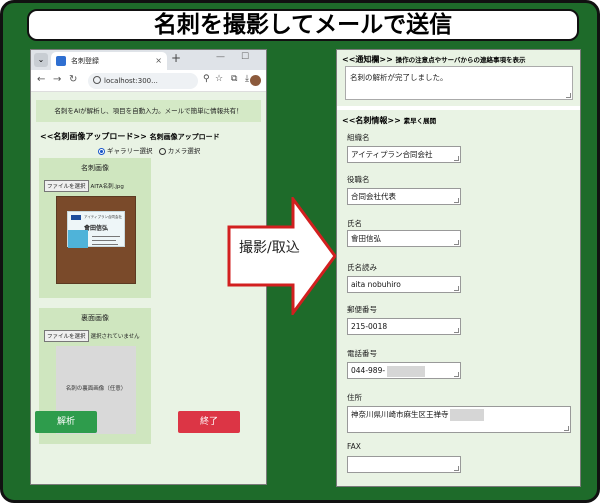 The width and height of the screenshot is (600, 503). Describe the element at coordinates (85, 61) in the screenshot. I see `tab-label: 名刺登録` at that location.